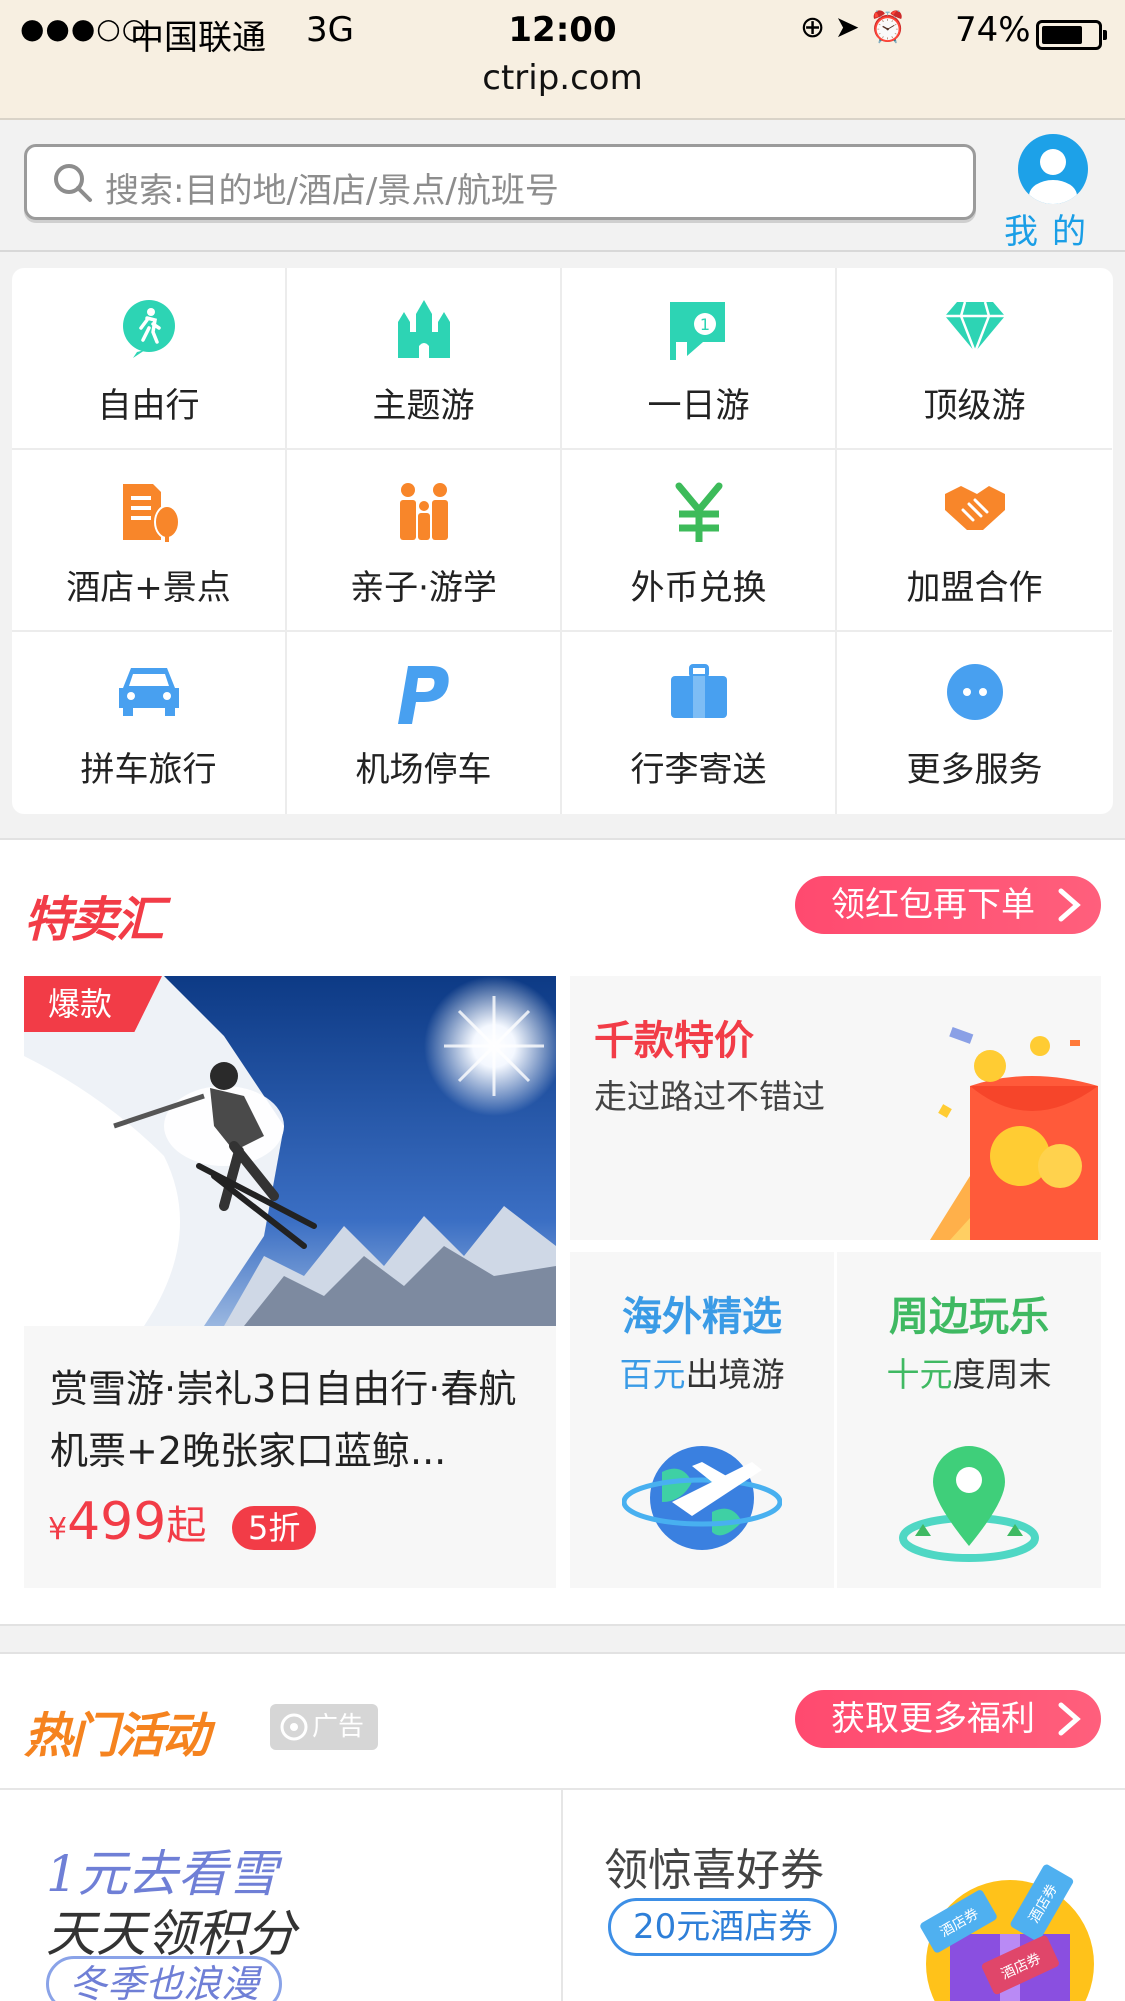  I want to click on search-icon, so click(73, 183).